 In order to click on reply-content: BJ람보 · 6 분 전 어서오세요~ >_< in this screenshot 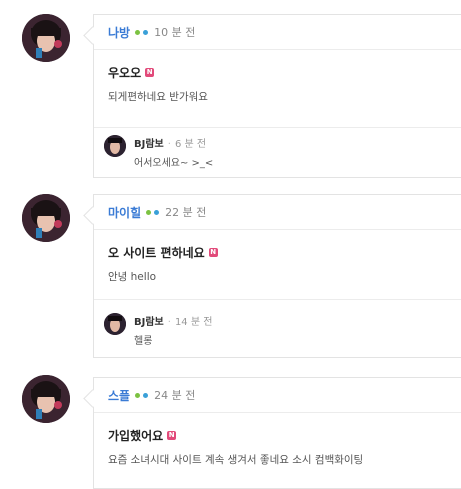, I will do `click(173, 152)`.